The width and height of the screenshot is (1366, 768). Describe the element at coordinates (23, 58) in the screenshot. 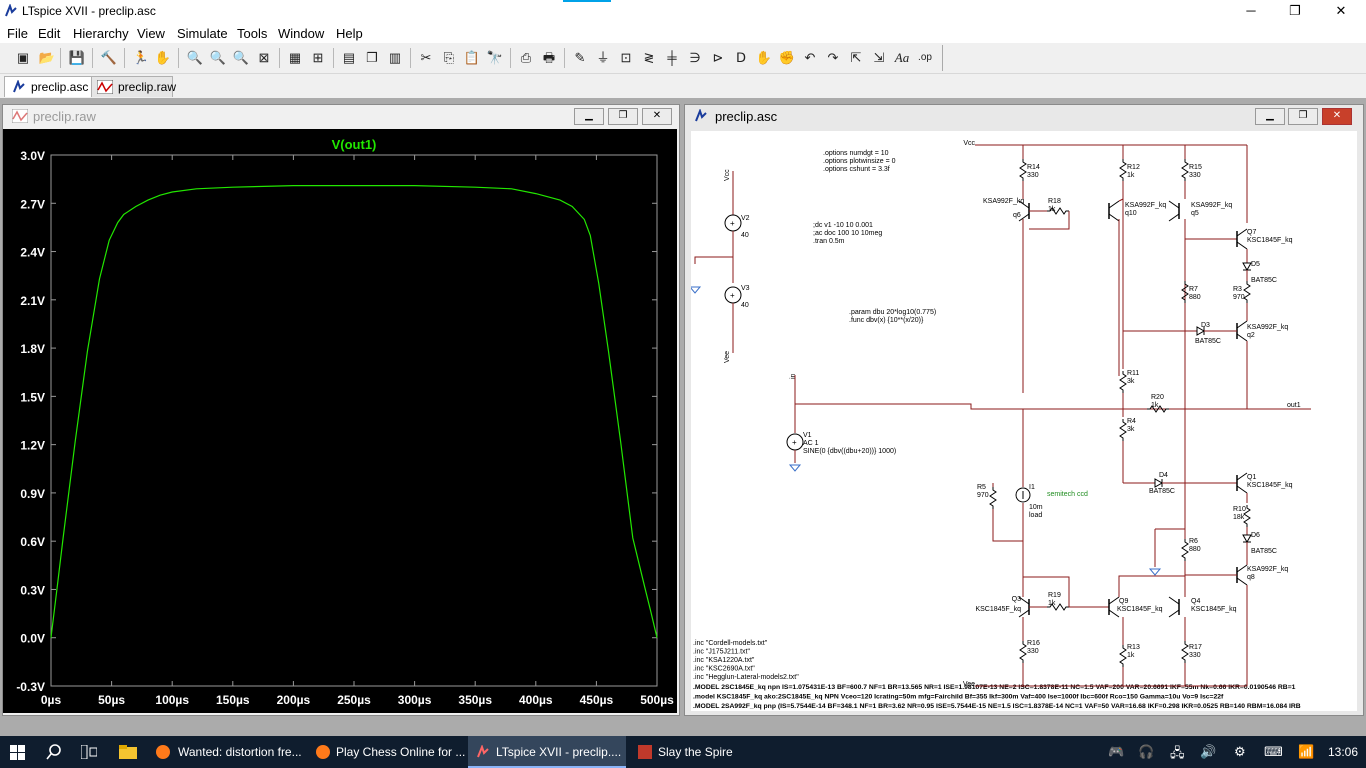

I see `open-schematic-icon: ▣` at that location.